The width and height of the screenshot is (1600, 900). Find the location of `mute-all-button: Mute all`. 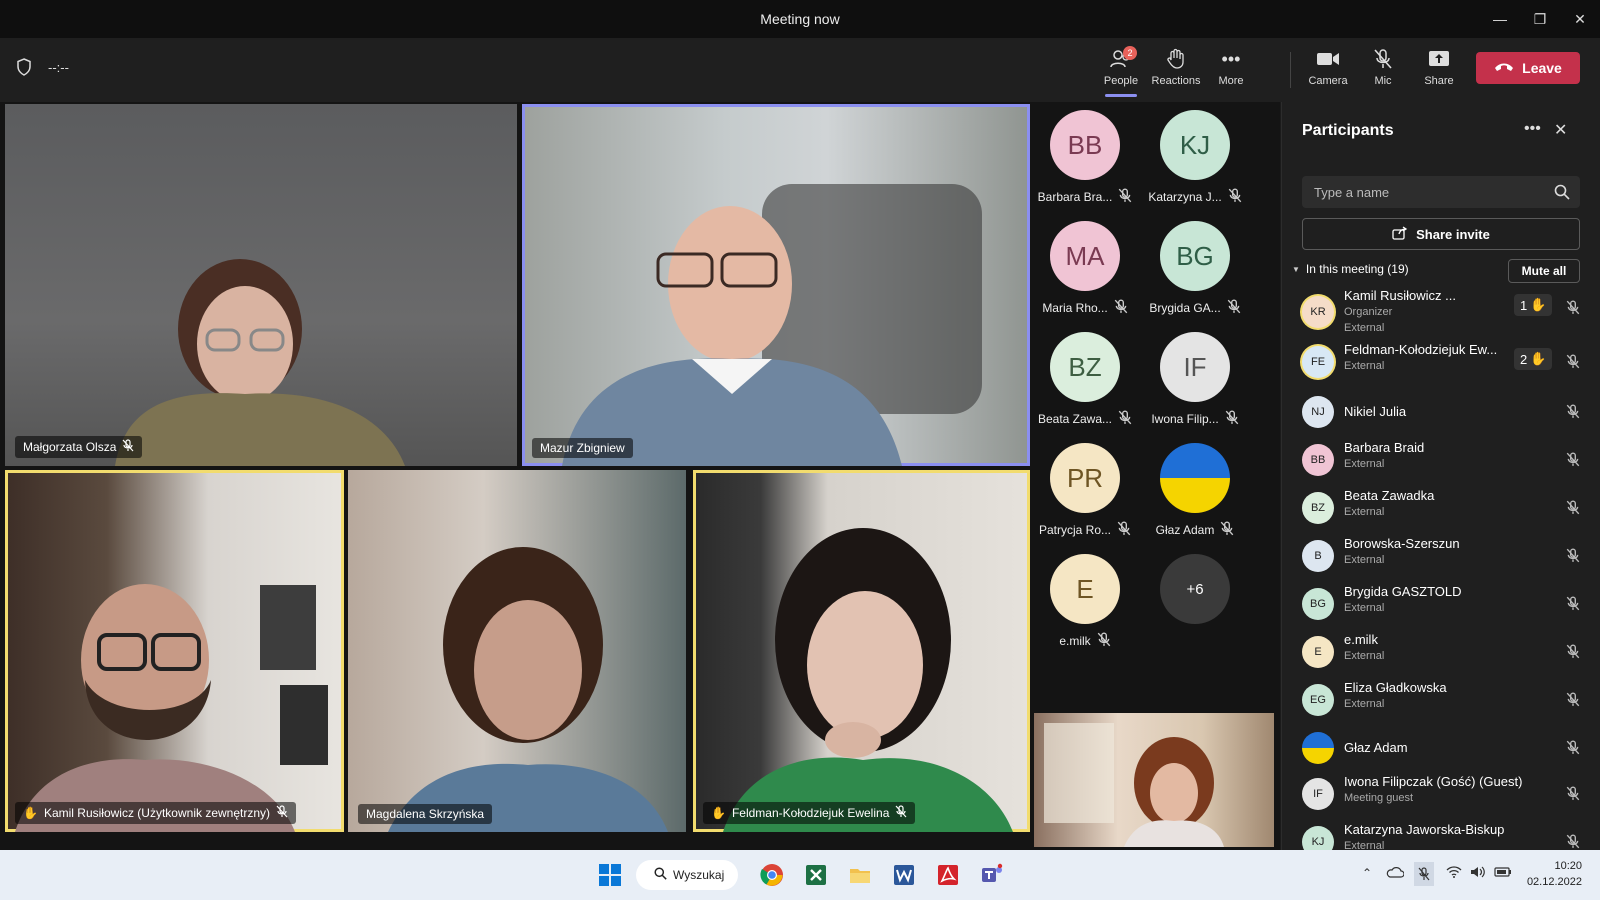

mute-all-button: Mute all is located at coordinates (1544, 271).